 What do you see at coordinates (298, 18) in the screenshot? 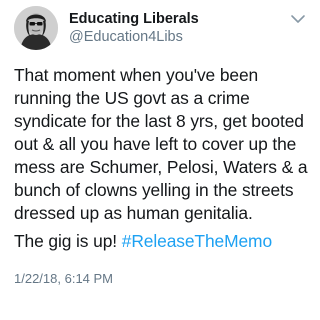
I see `chevron-down-icon` at bounding box center [298, 18].